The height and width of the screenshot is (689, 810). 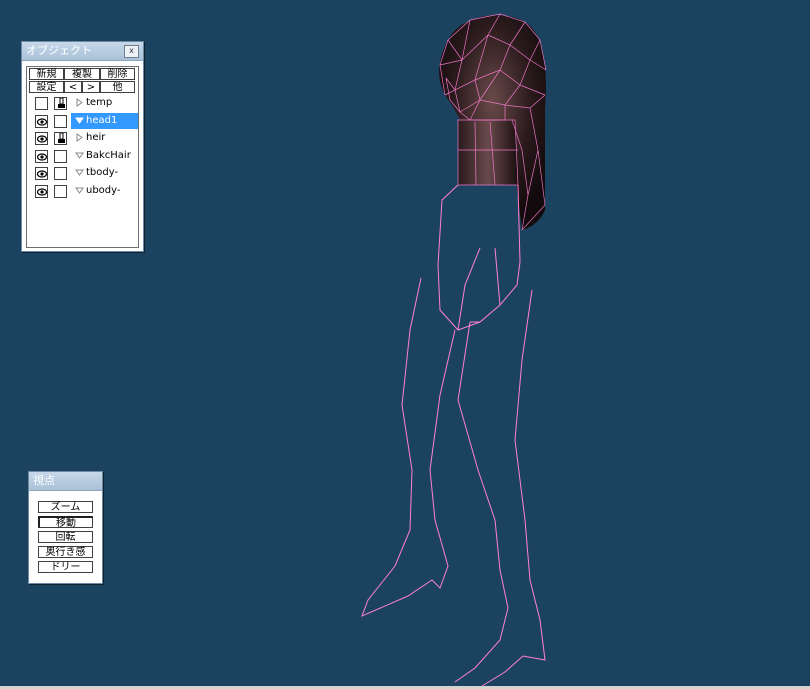 I want to click on object-row-BakcHair: BakcHair, so click(x=82, y=156).